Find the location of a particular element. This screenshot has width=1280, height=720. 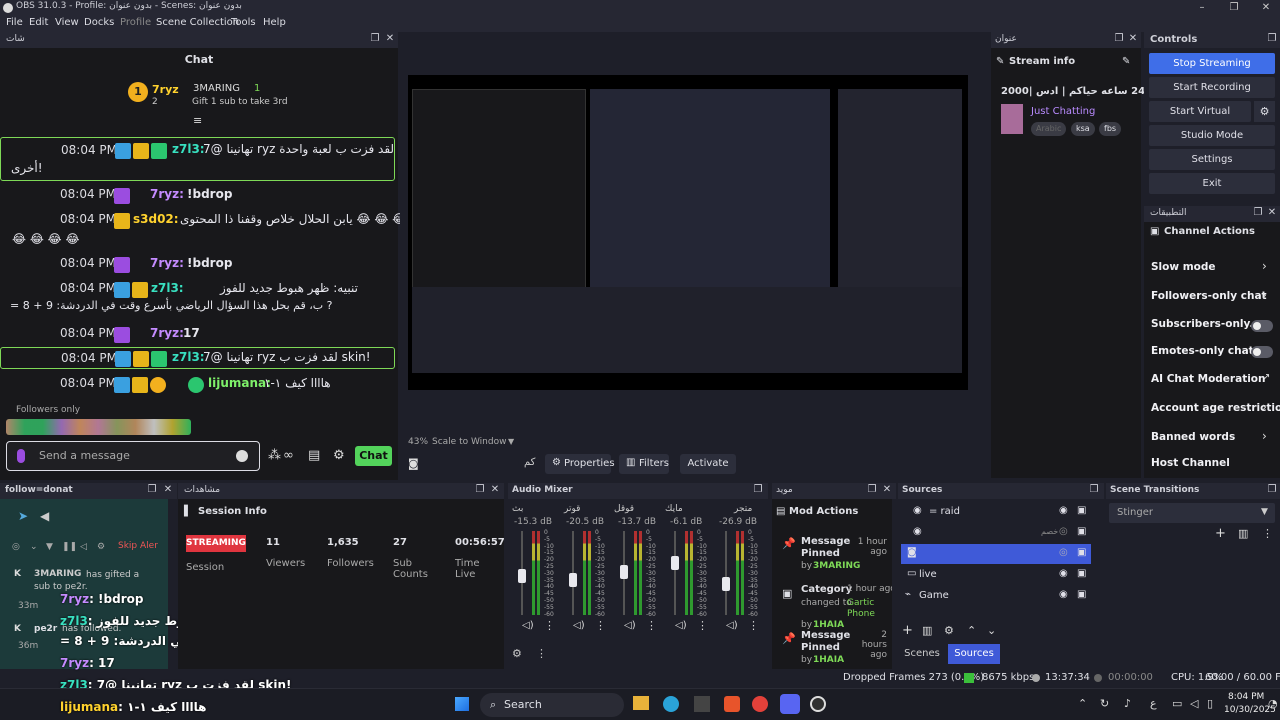

studio-mode-button: Studio Mode is located at coordinates (1212, 135).